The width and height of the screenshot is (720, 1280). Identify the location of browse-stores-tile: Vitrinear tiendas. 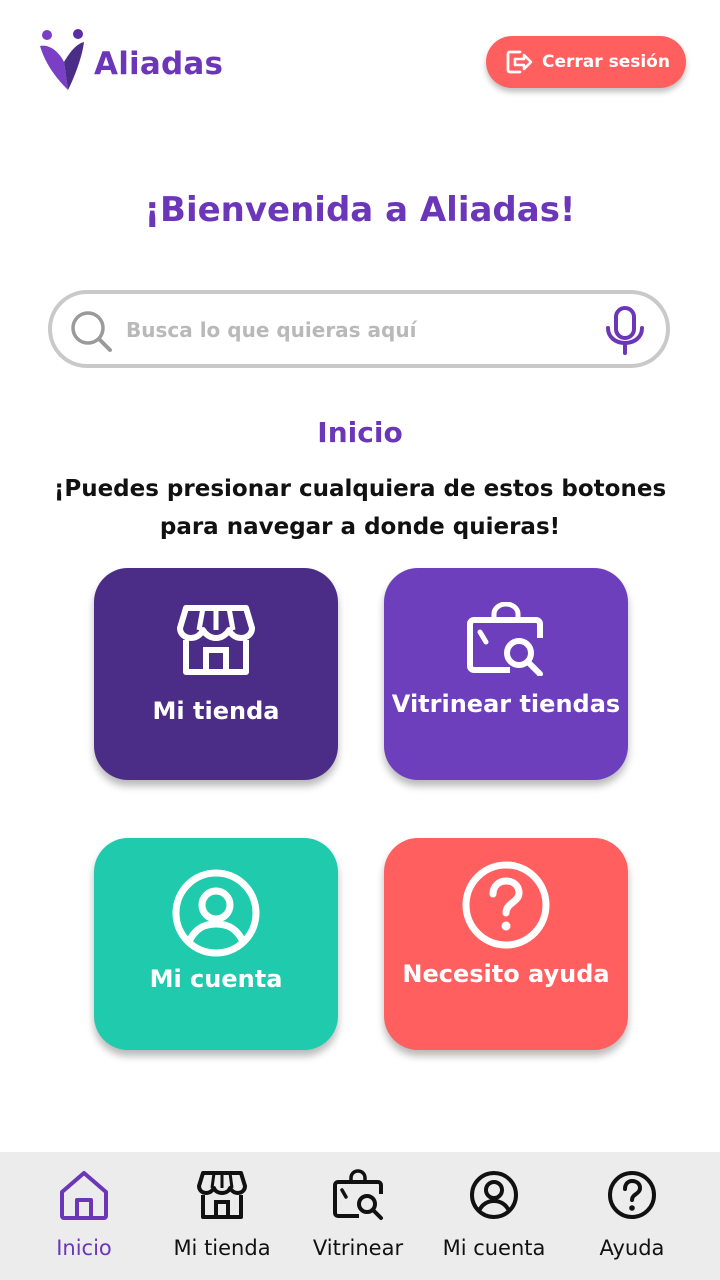
(506, 674).